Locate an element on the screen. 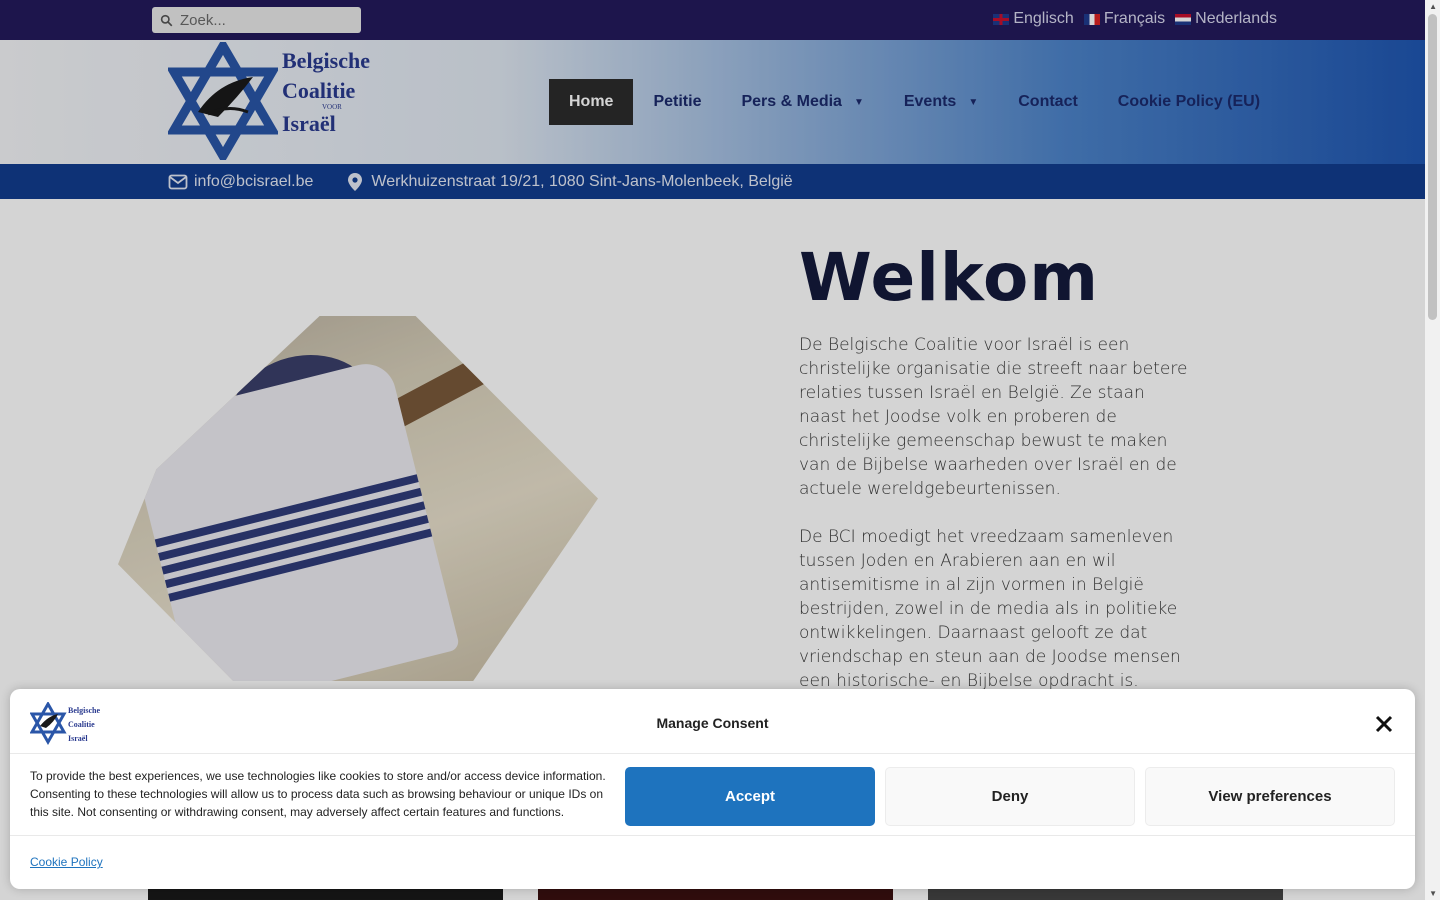 Image resolution: width=1440 pixels, height=900 pixels. cookie-policy-link: Cookie Policy is located at coordinates (66, 862).